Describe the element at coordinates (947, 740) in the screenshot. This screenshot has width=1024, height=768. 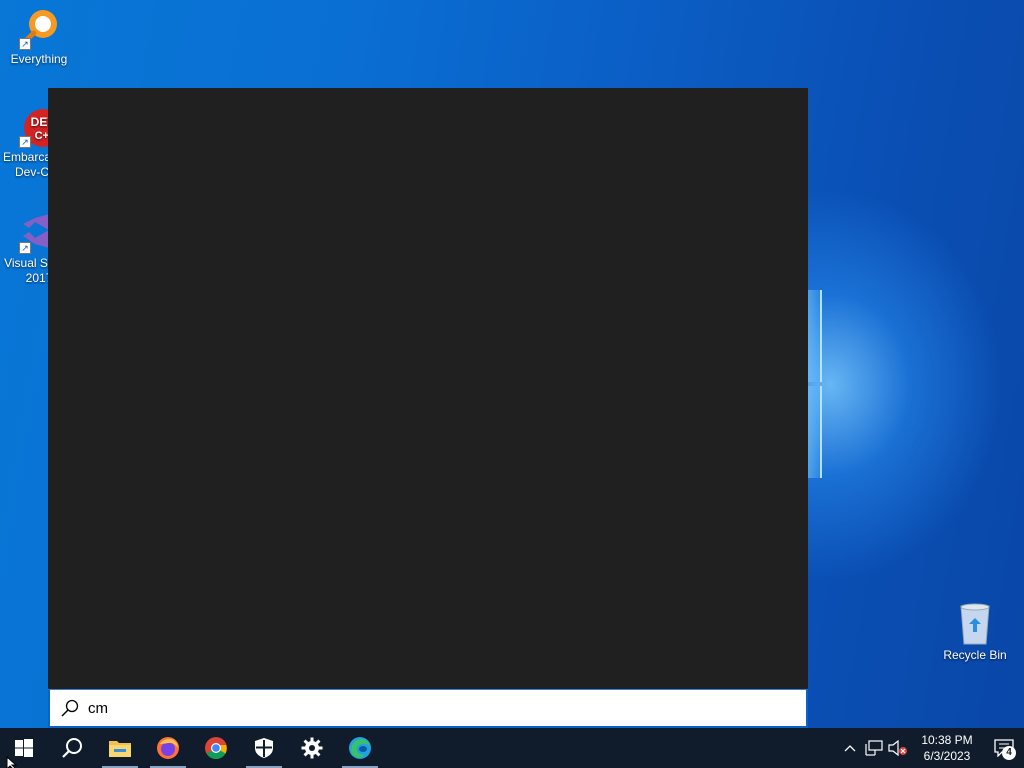
I see `clock-time: 10:38 PM` at that location.